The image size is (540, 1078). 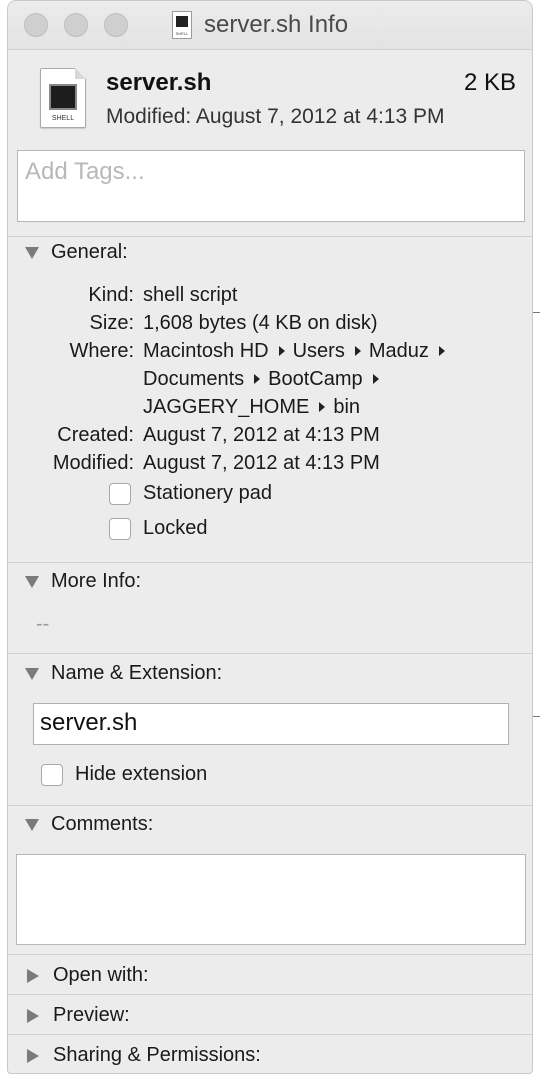 I want to click on shell-document-icon: SHELL, so click(x=63, y=98).